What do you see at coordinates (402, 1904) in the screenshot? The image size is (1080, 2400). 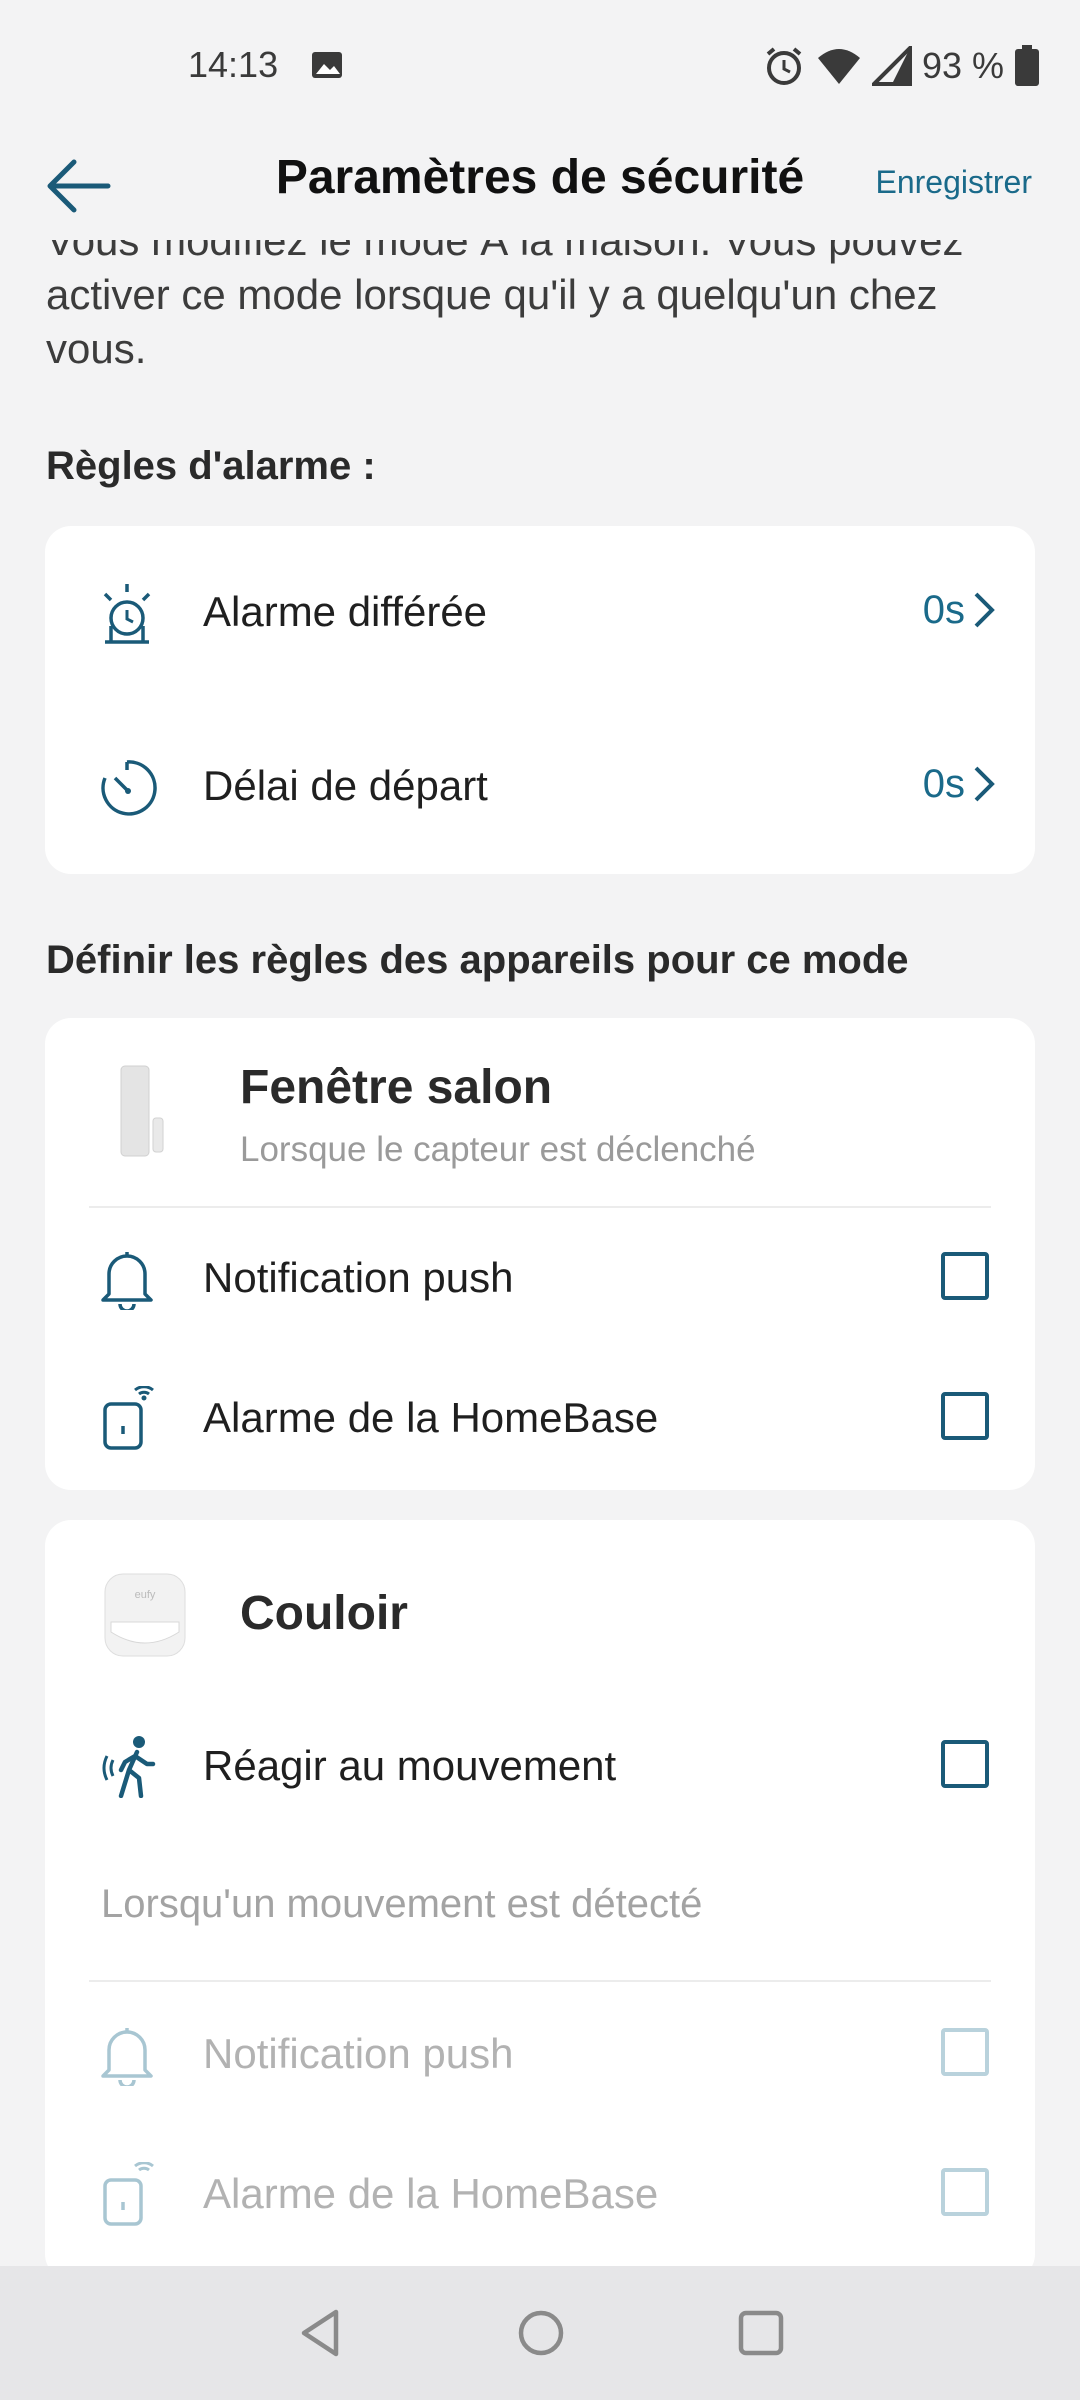 I see `motion-hint: Lorsqu'un mouvement est détecté` at bounding box center [402, 1904].